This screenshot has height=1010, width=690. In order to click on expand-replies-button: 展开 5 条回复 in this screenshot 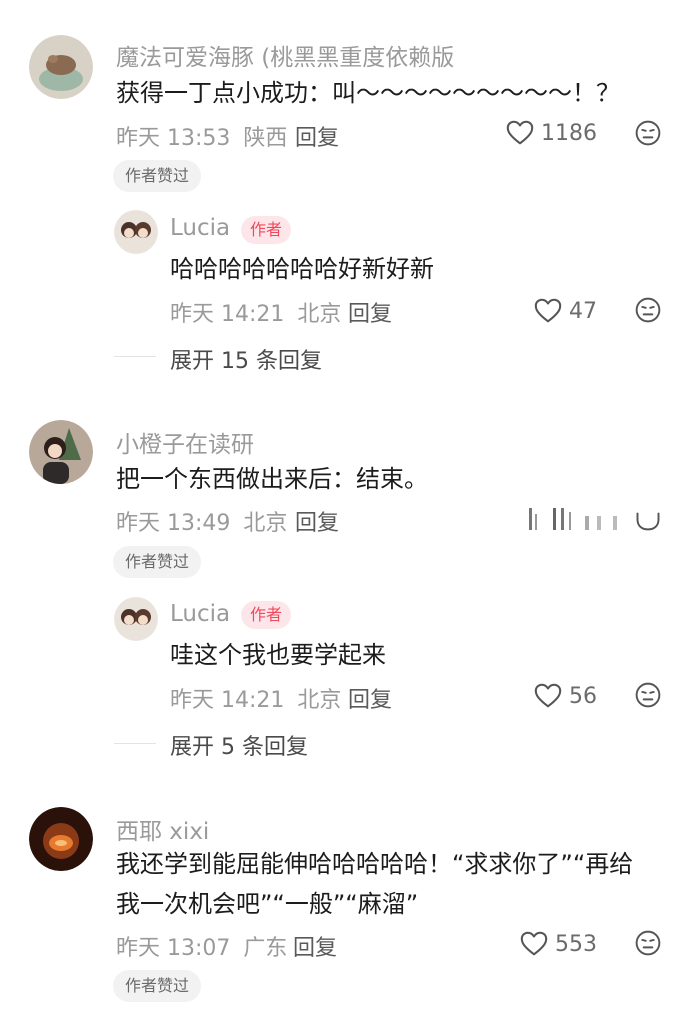, I will do `click(239, 745)`.